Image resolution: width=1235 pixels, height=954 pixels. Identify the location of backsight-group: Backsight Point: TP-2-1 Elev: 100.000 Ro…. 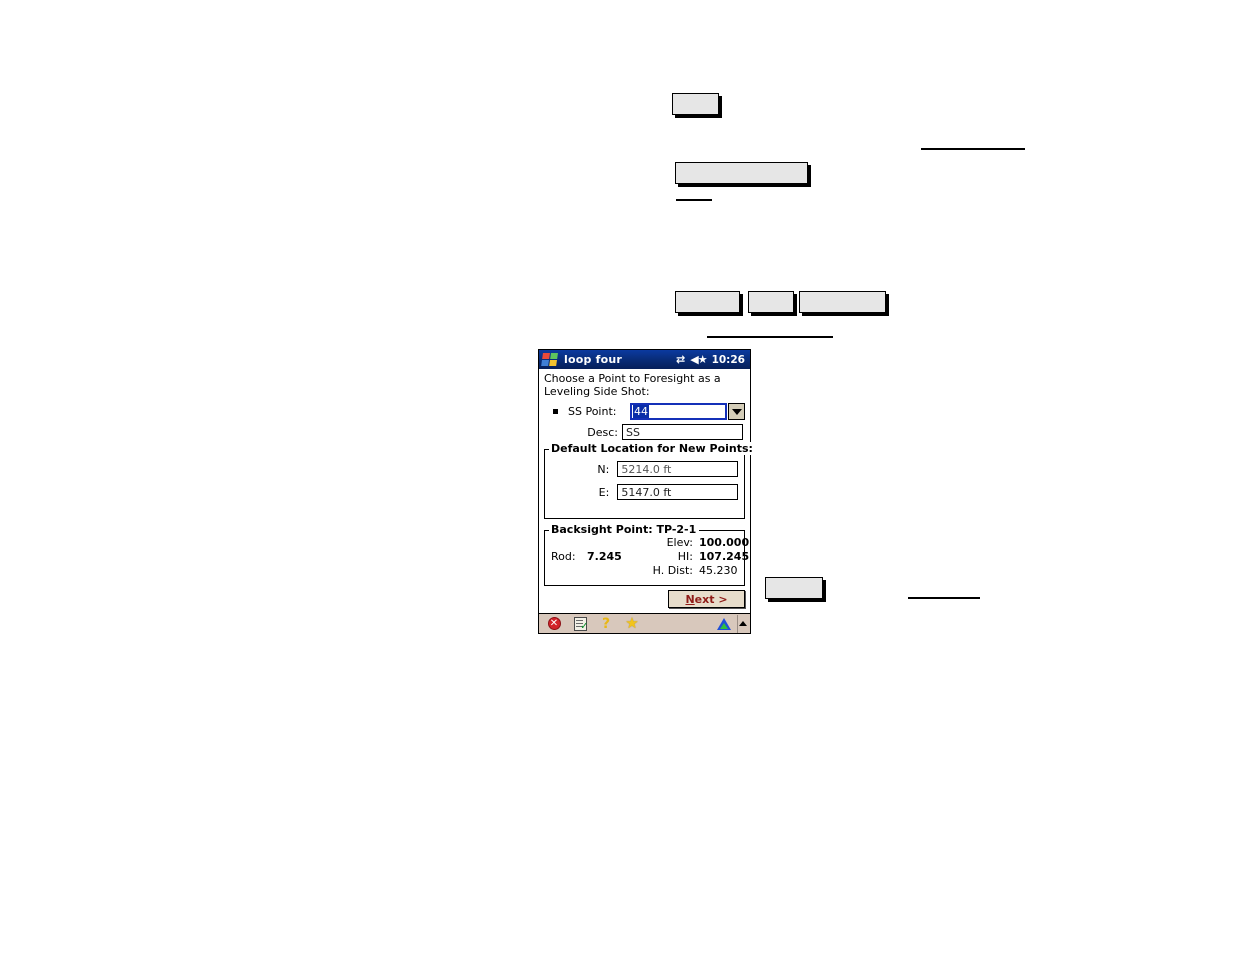
(646, 554).